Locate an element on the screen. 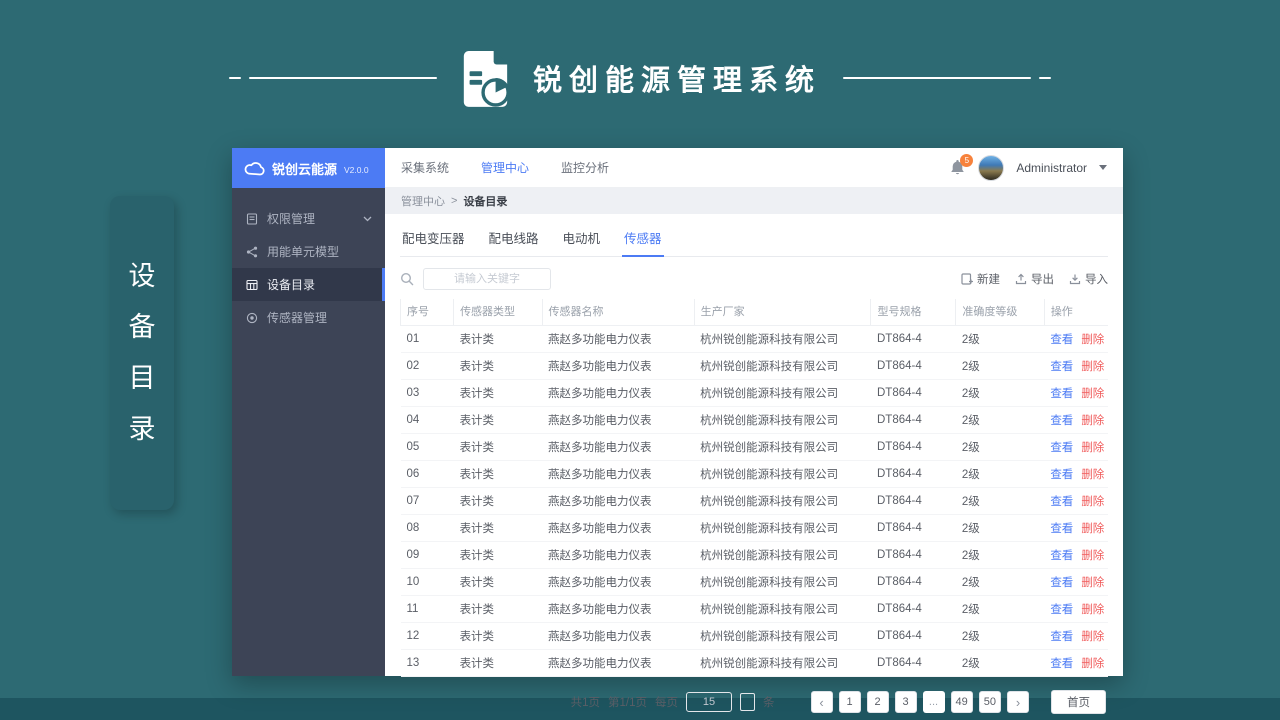  per-page-input: 15 is located at coordinates (709, 702).